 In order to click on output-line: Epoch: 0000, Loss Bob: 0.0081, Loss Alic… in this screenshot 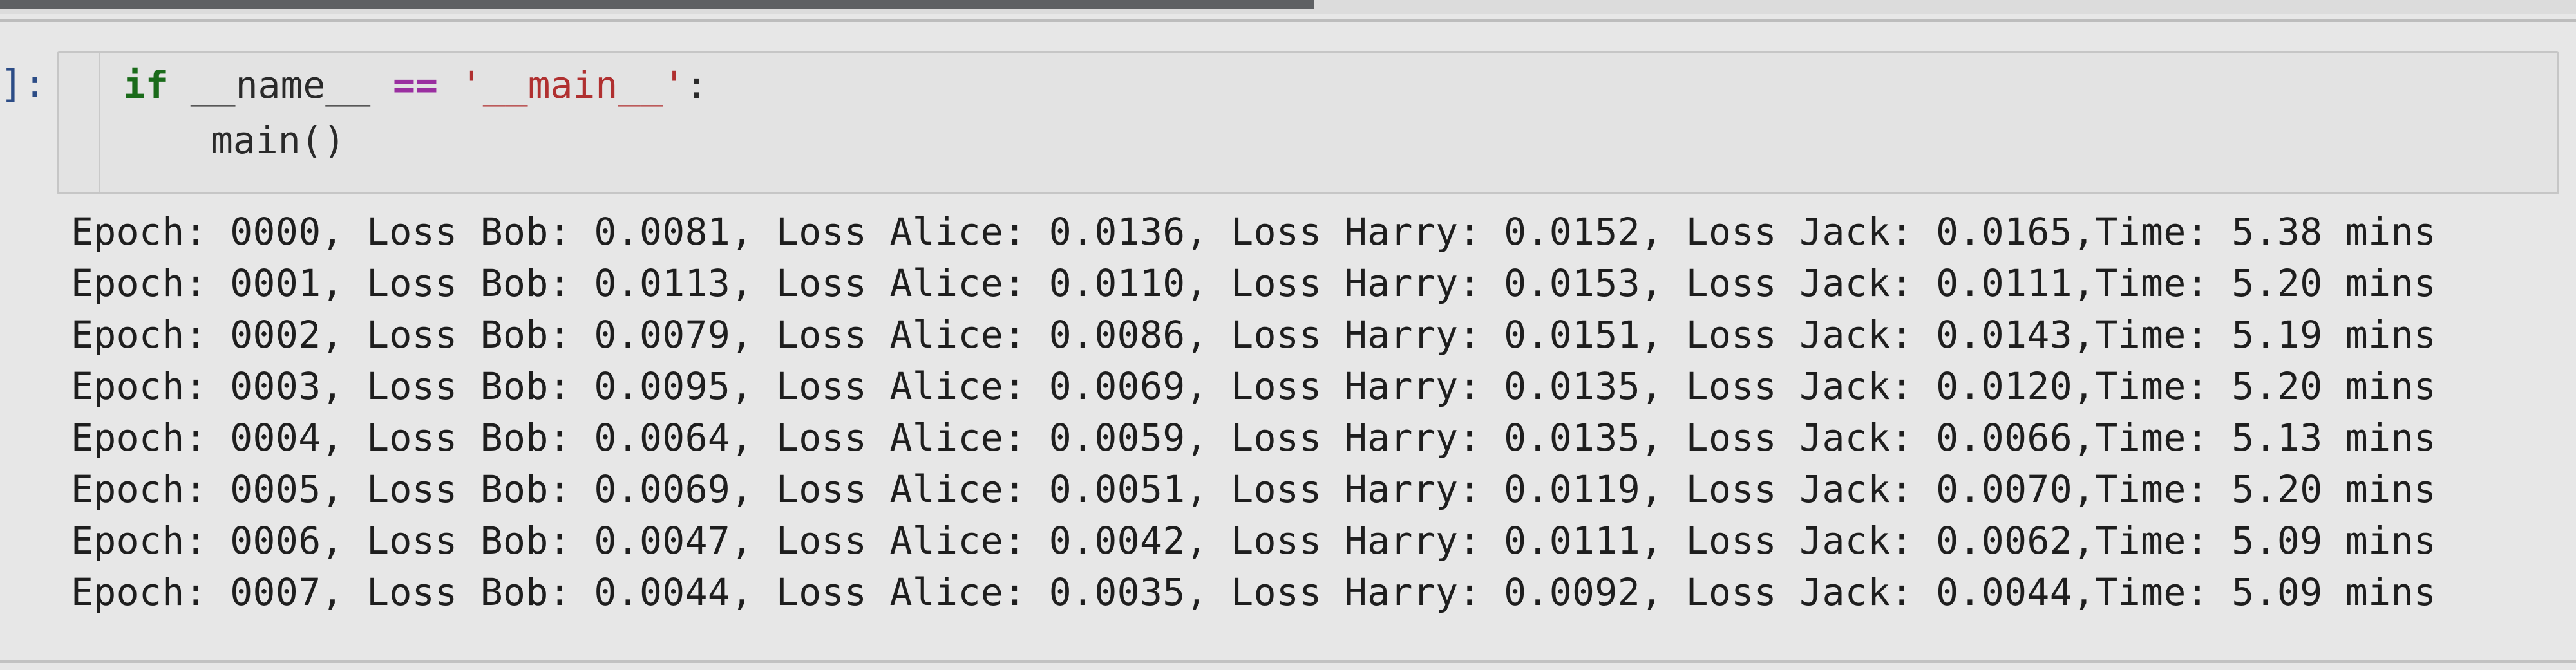, I will do `click(1254, 232)`.